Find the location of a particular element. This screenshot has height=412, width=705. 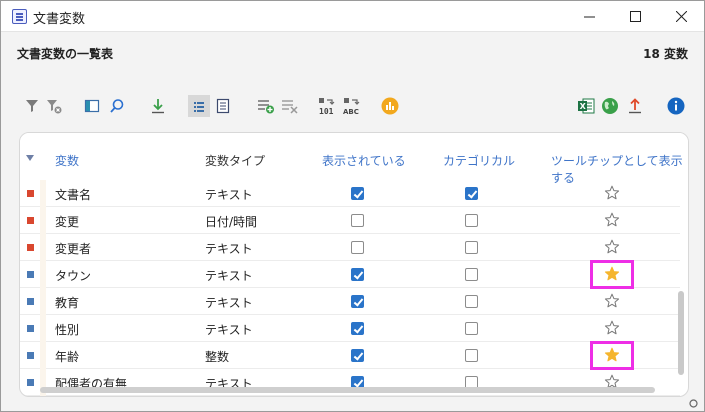

excel-export-button: X is located at coordinates (586, 106).